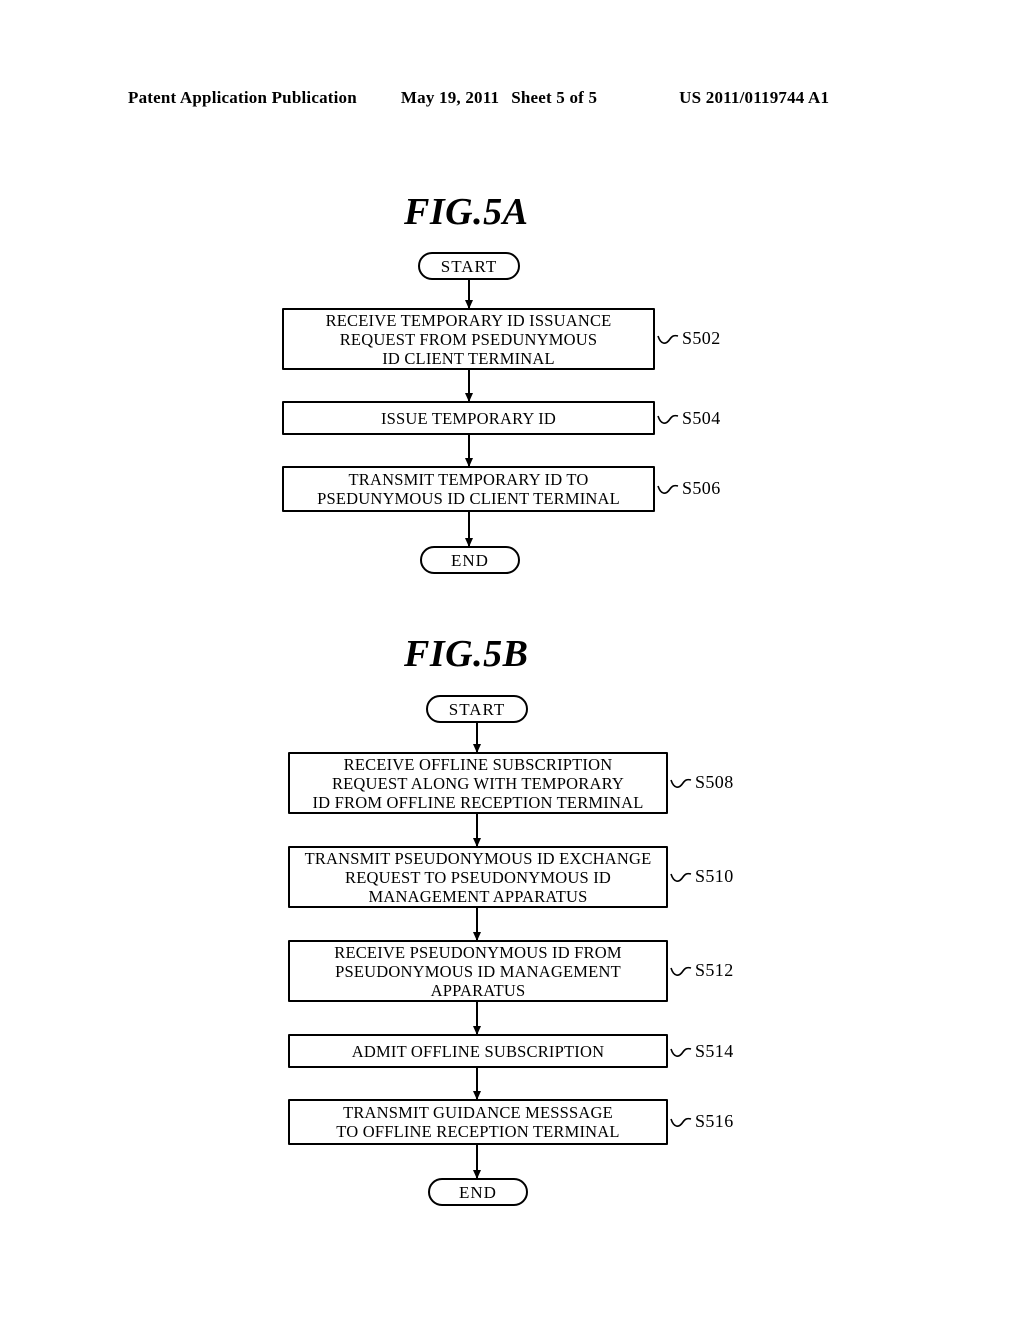 This screenshot has width=1024, height=1320. I want to click on figure-title-5b: FIG.5B, so click(466, 654).